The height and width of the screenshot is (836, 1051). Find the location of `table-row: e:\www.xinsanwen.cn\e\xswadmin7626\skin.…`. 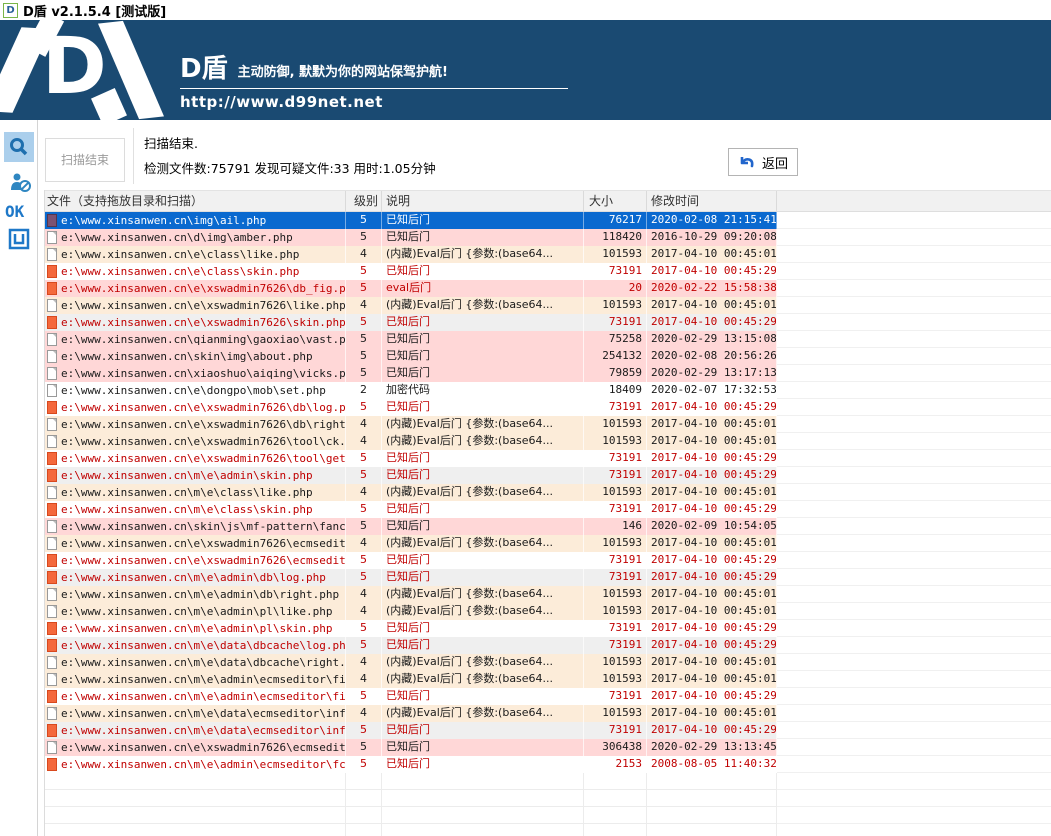

table-row: e:\www.xinsanwen.cn\e\xswadmin7626\skin.… is located at coordinates (548, 322).